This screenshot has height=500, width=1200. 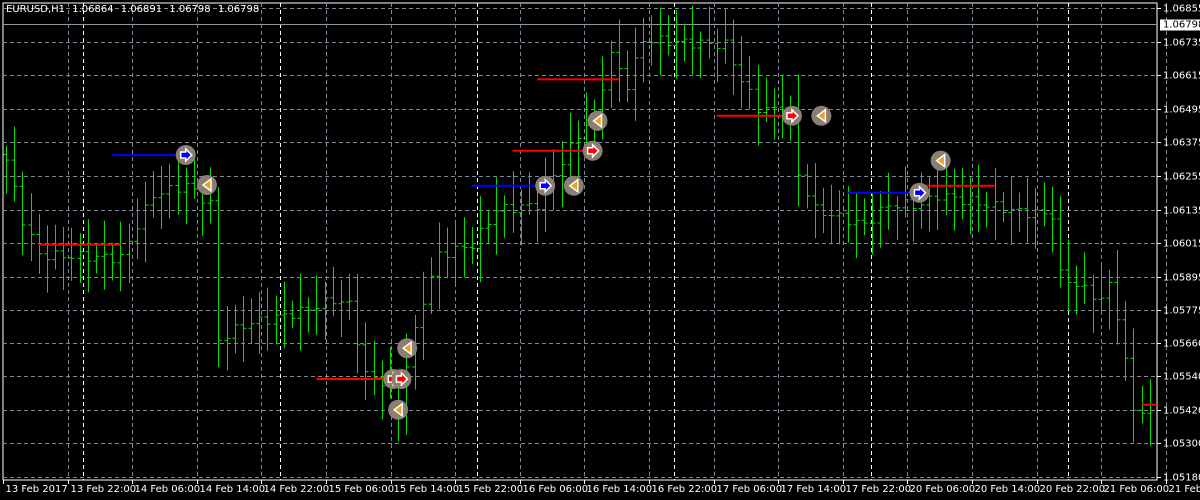 What do you see at coordinates (1181, 42) in the screenshot?
I see `price-label: 1.06735` at bounding box center [1181, 42].